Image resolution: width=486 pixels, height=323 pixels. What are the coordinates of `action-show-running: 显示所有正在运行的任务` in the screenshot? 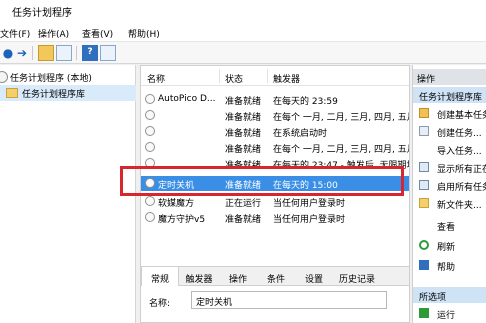 It's located at (449, 167).